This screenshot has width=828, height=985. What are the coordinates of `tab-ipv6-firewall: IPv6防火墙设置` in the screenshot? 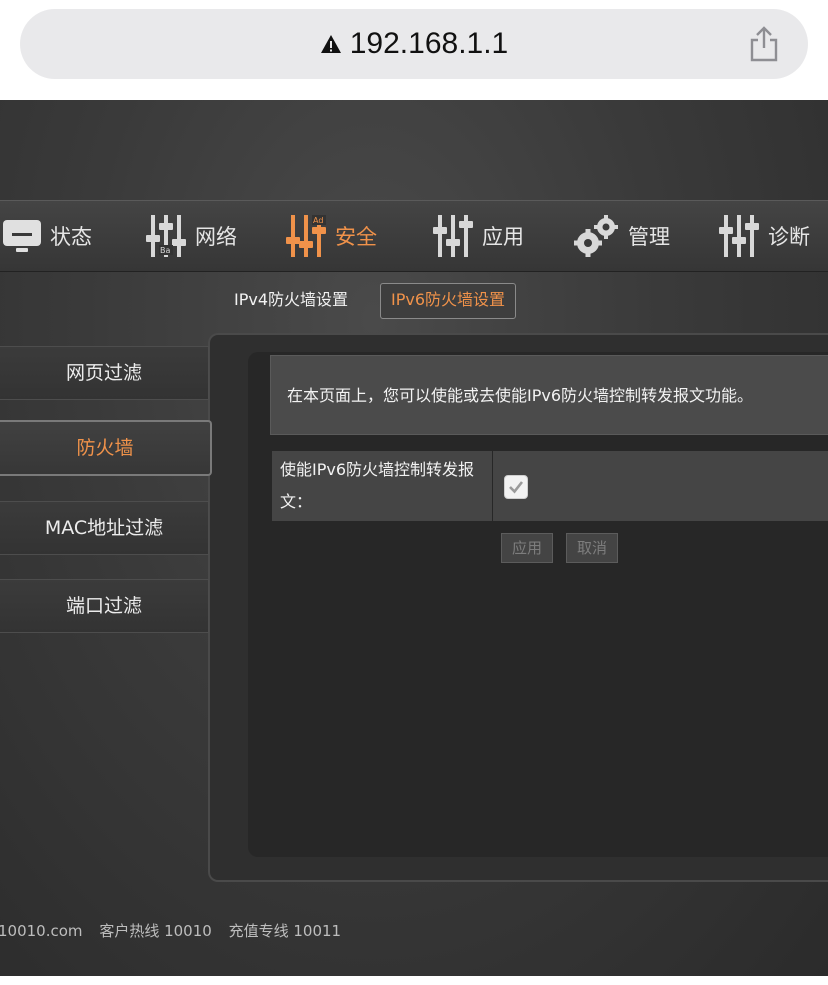 It's located at (448, 301).